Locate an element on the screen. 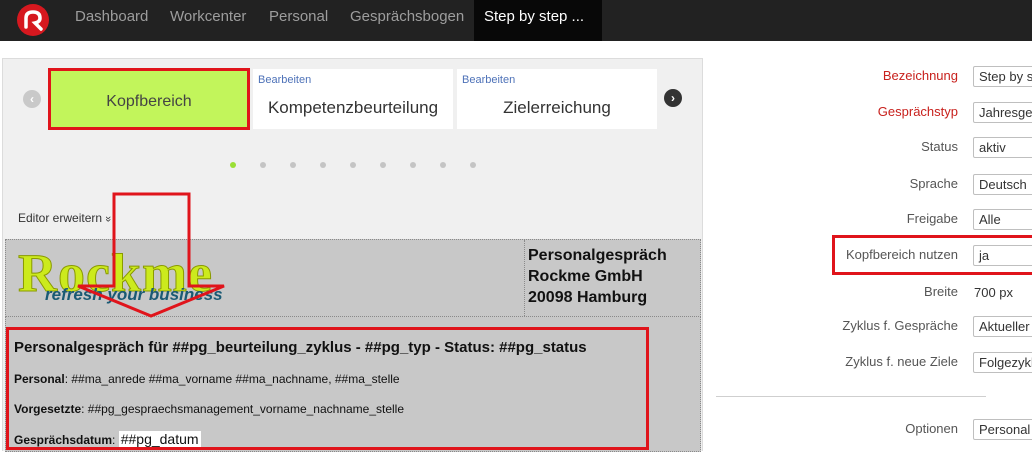 The image size is (1032, 452). form-separator is located at coordinates (851, 396).